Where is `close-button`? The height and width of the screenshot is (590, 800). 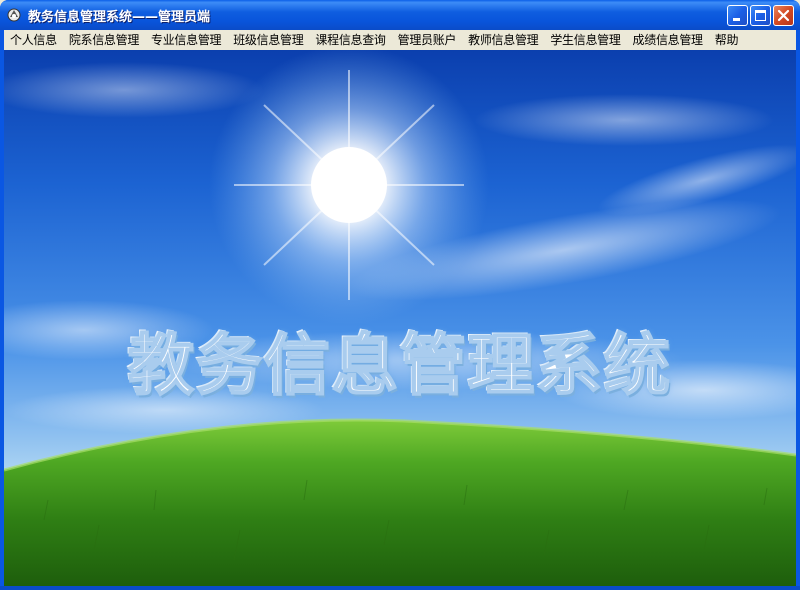 close-button is located at coordinates (783, 15).